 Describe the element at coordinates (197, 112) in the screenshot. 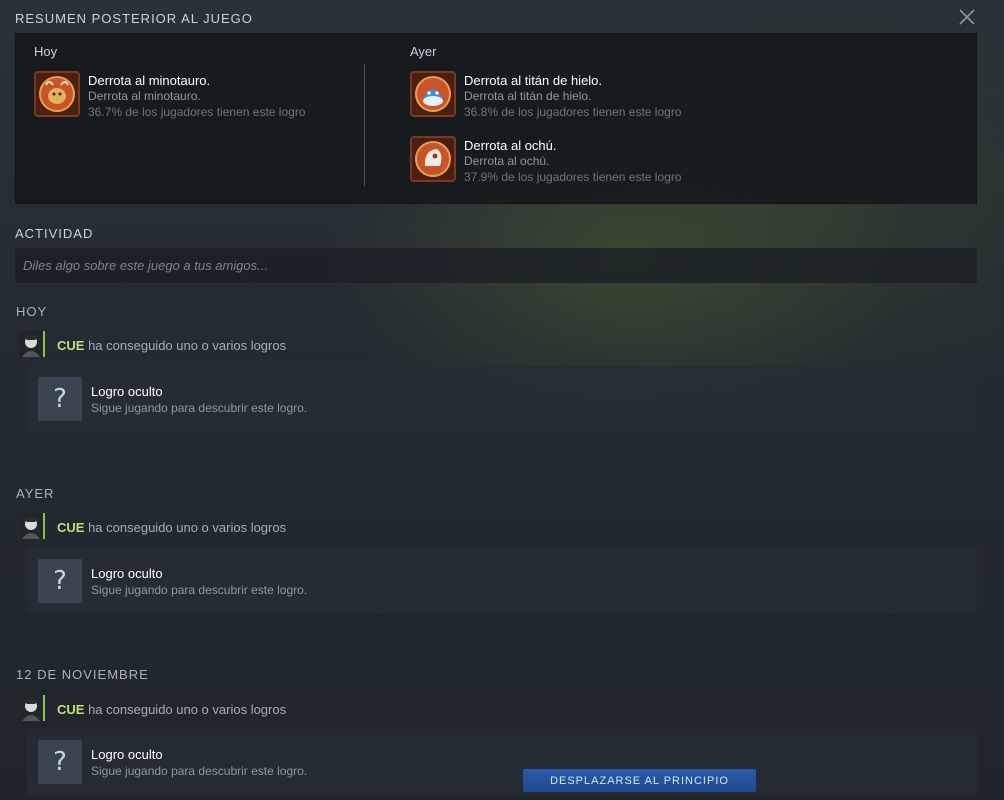

I see `achievement-percent: 36.7% de los jugadores tienen este logro` at that location.